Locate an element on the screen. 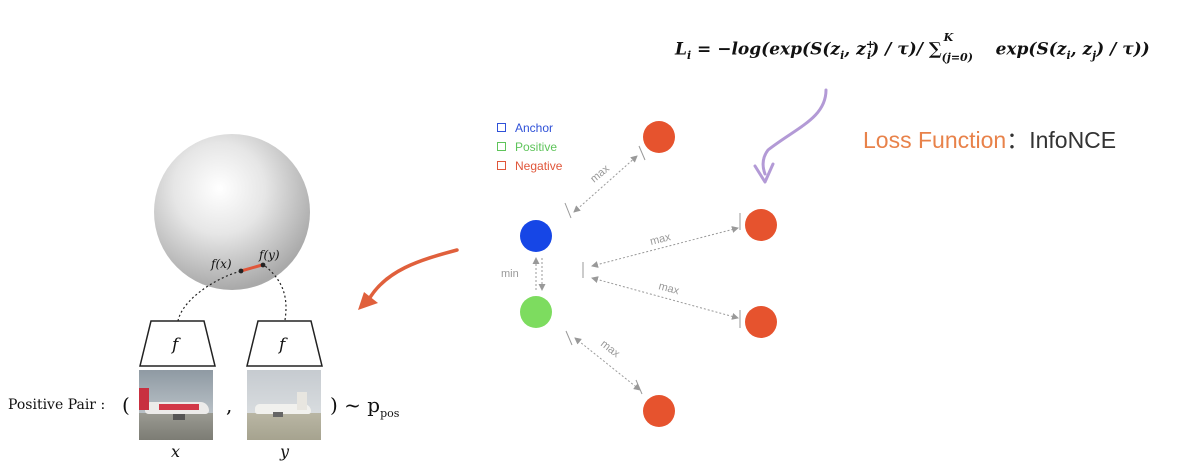  legend-item-negative: Negative is located at coordinates (529, 165).